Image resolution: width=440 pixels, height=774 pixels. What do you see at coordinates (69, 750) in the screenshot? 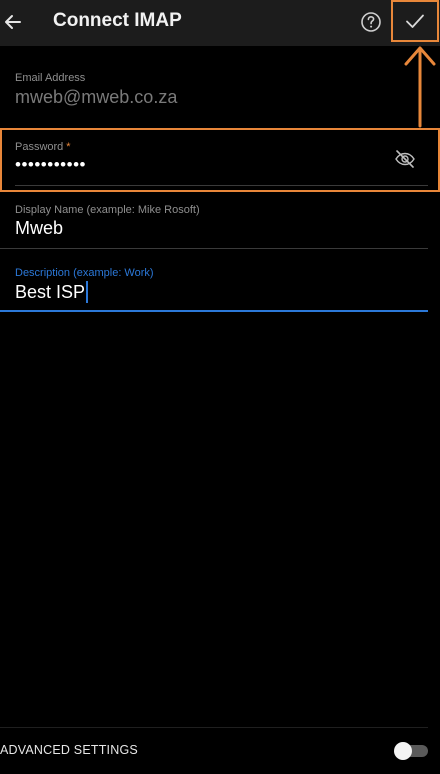
I see `advanced-settings-label: ADVANCED SETTINGS` at bounding box center [69, 750].